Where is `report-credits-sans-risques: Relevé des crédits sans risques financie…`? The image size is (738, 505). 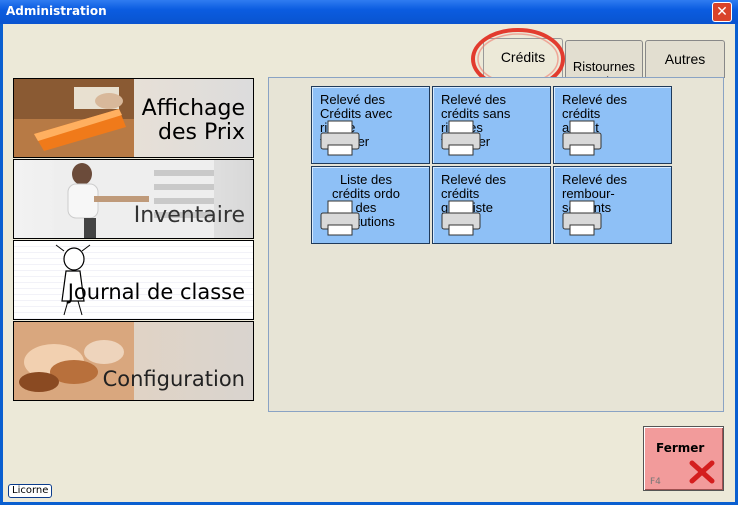
report-credits-sans-risques: Relevé des crédits sans risques financie… is located at coordinates (491, 125).